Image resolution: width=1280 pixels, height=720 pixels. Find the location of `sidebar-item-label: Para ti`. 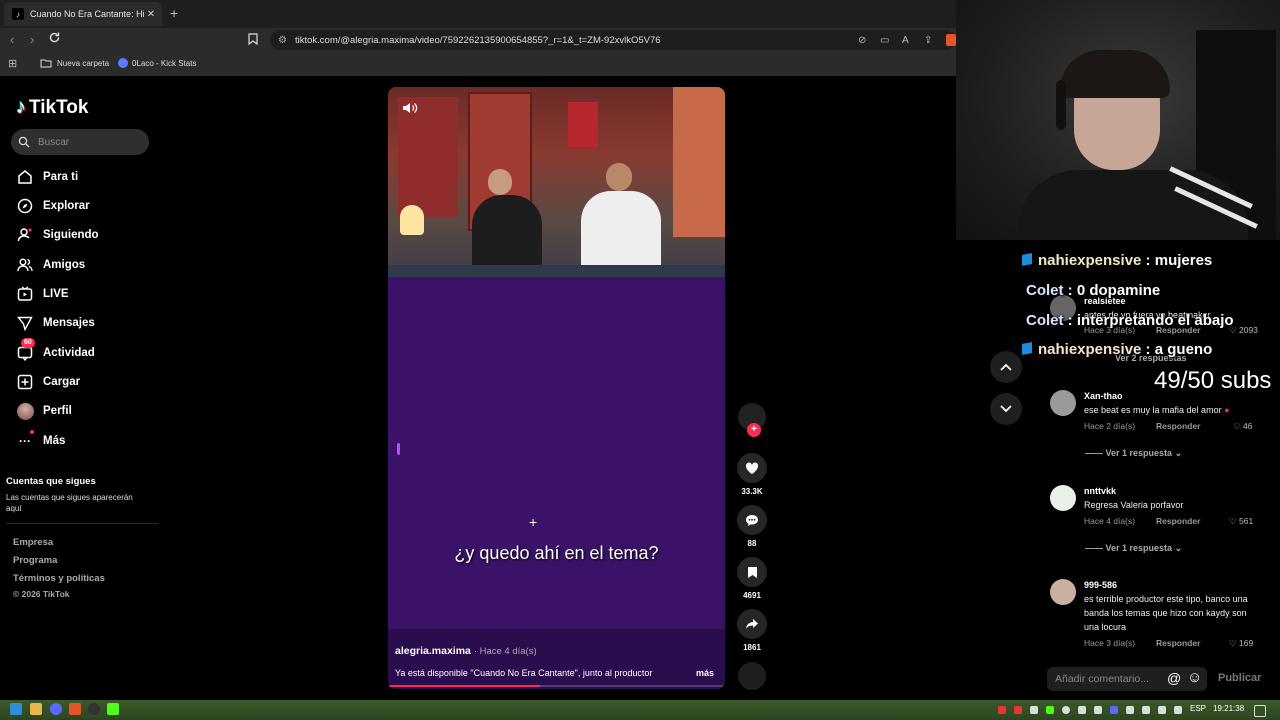

sidebar-item-label: Para ti is located at coordinates (61, 177).